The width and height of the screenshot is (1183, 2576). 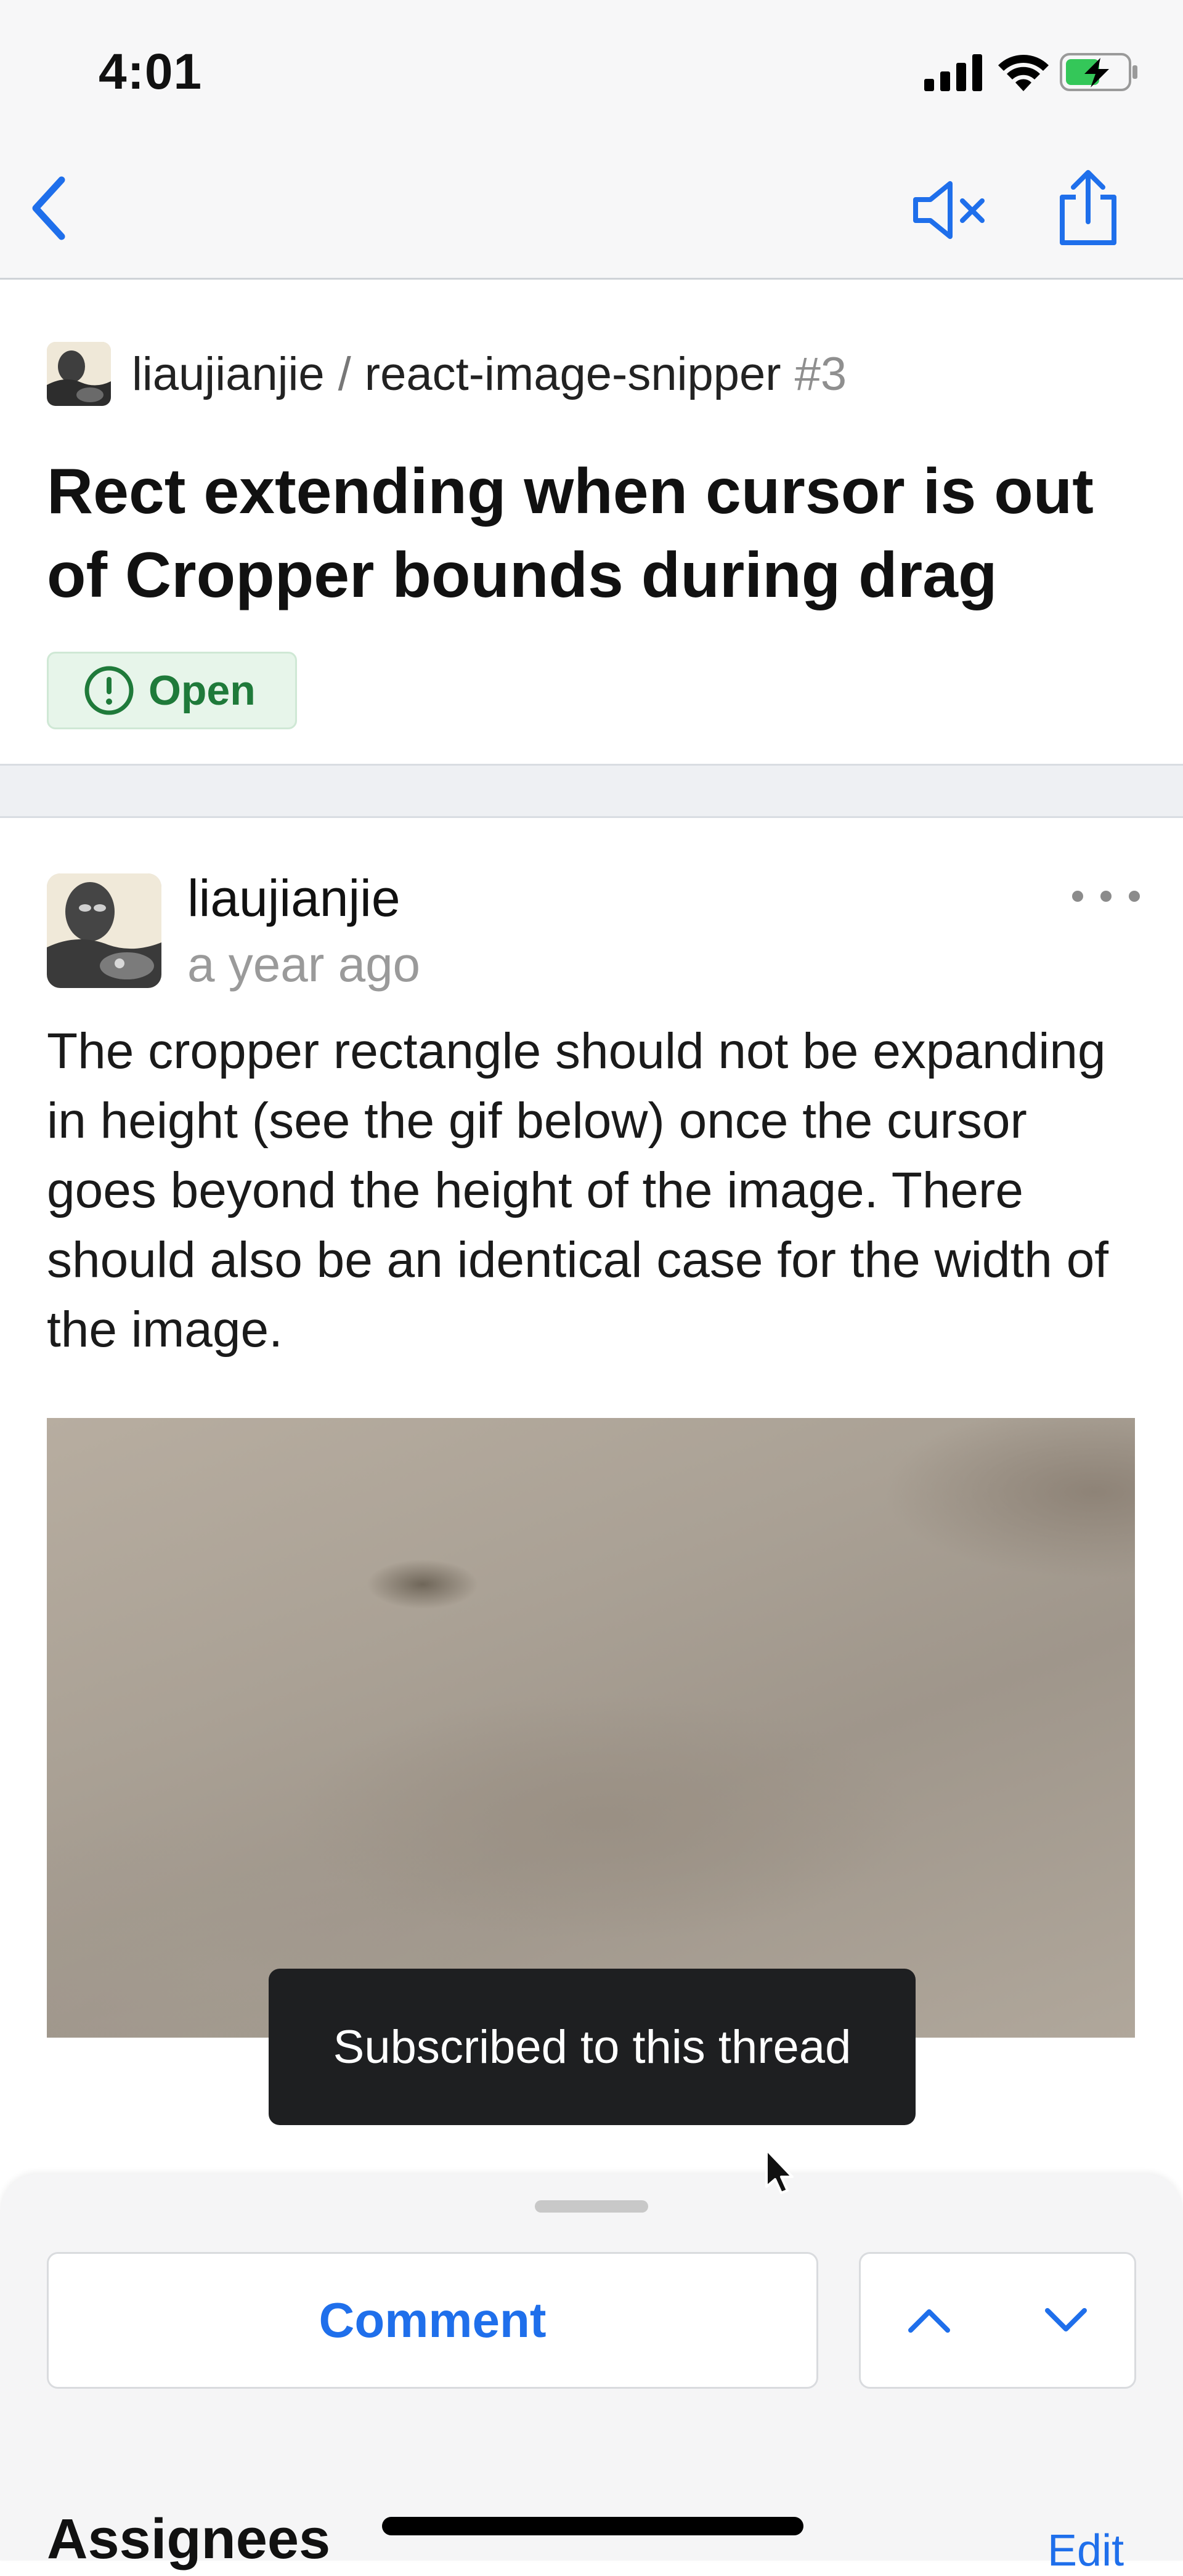 I want to click on repo-breadcrumb: liaujianjie / react-image-snipper #3, so click(x=447, y=374).